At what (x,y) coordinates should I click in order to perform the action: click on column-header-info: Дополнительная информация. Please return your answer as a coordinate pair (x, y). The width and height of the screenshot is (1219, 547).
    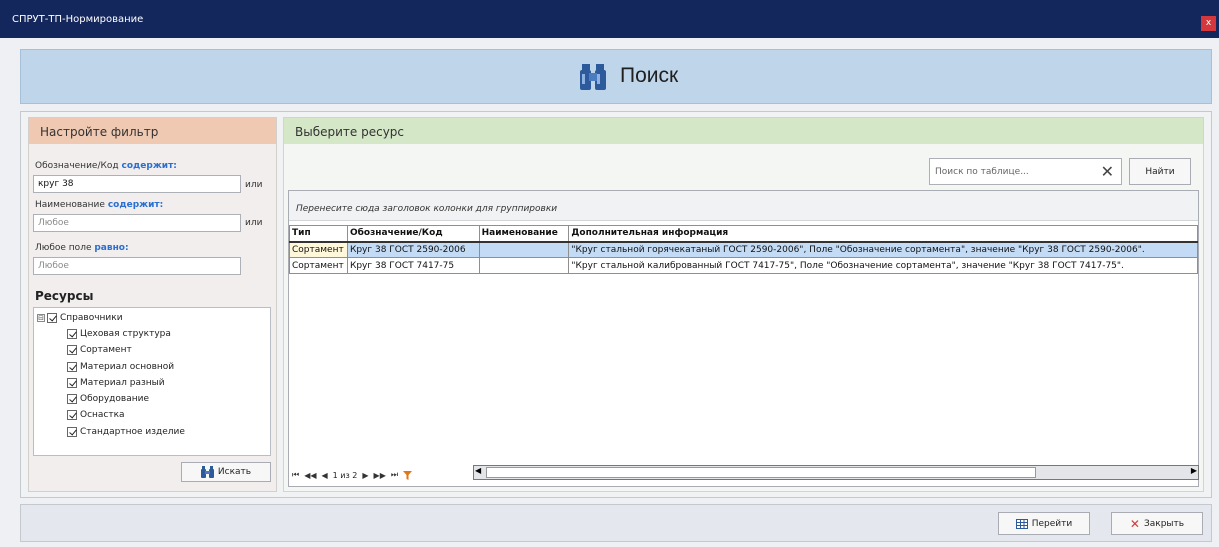
    Looking at the image, I should click on (883, 234).